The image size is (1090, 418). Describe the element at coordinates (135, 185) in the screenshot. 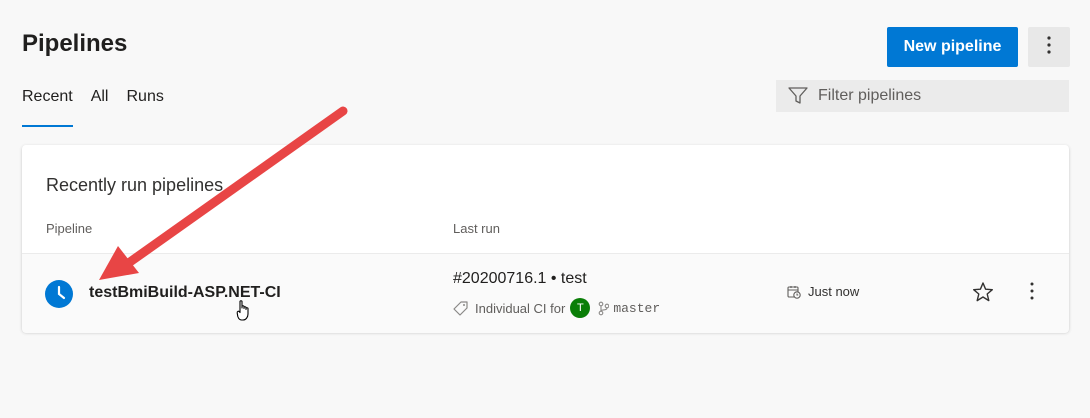

I see `card-title: Recently run pipelines` at that location.